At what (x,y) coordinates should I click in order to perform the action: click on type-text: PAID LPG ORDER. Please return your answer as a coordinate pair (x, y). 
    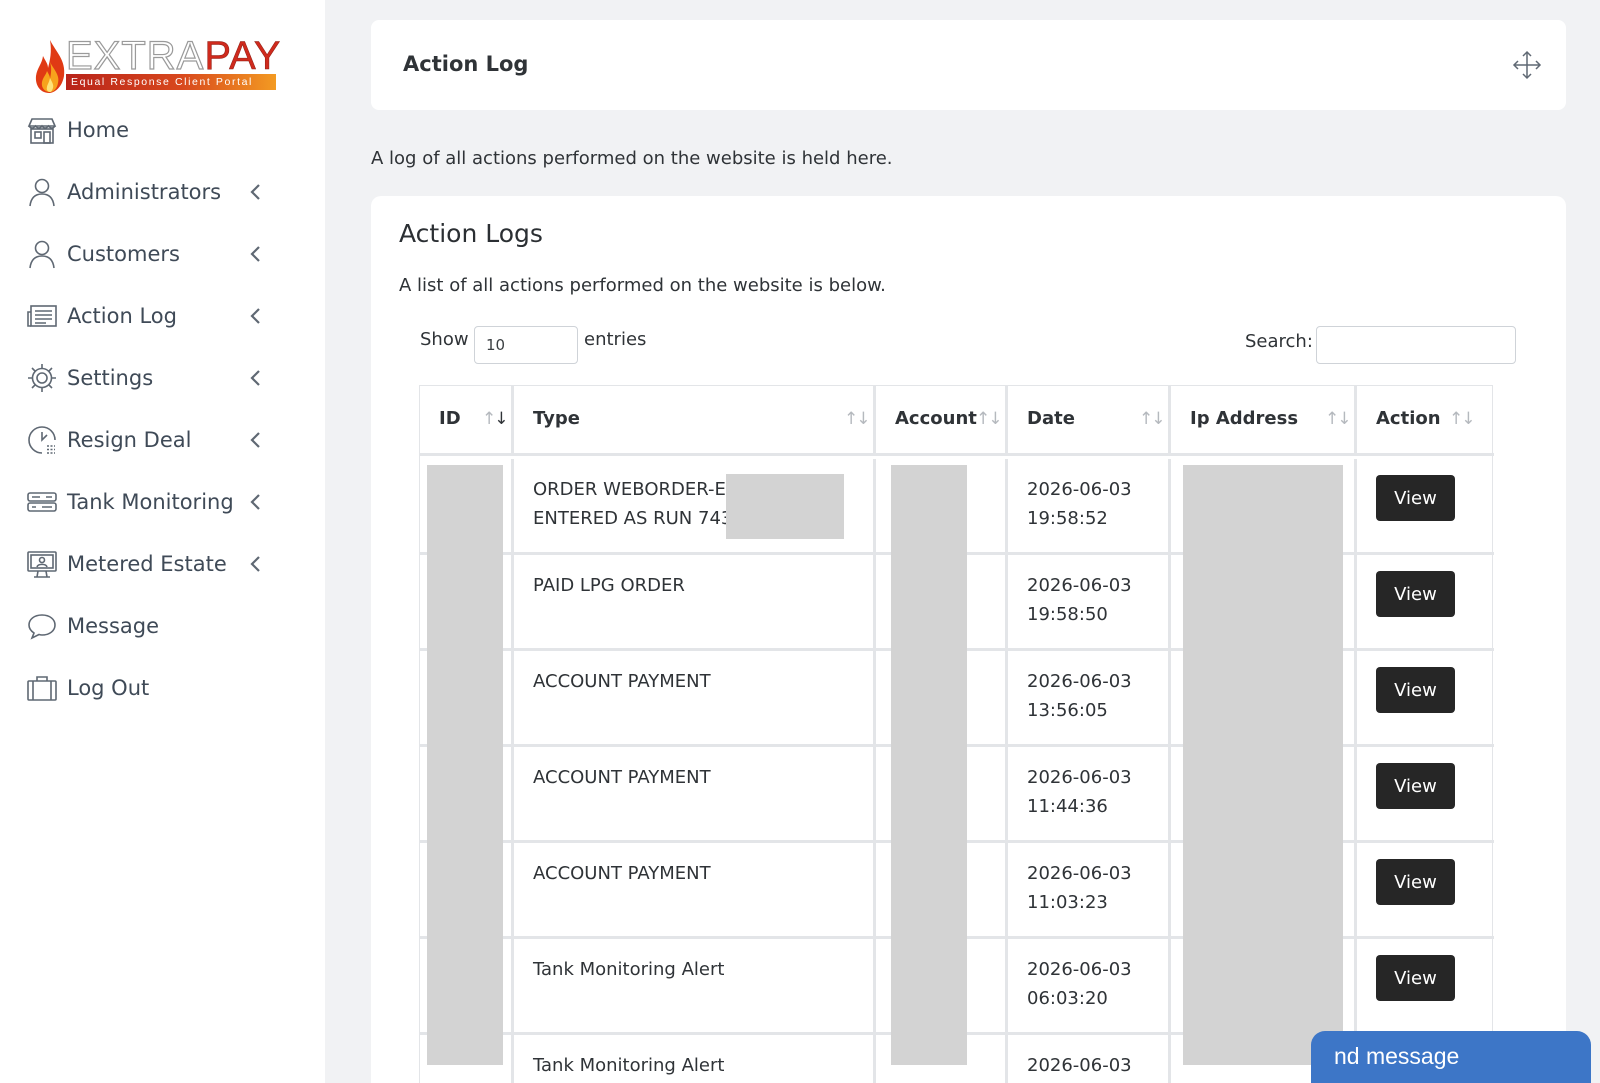
    Looking at the image, I should click on (609, 585).